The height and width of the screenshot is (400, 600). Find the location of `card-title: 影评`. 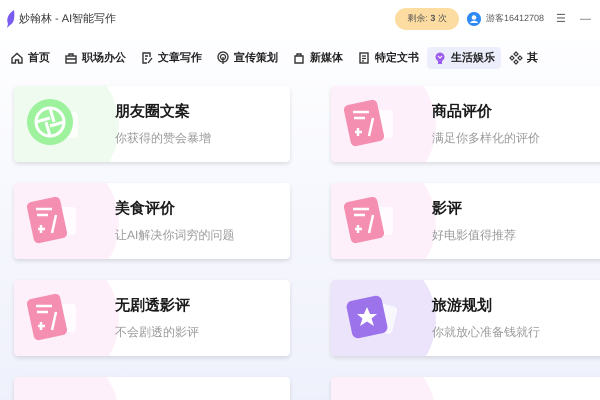

card-title: 影评 is located at coordinates (447, 208).